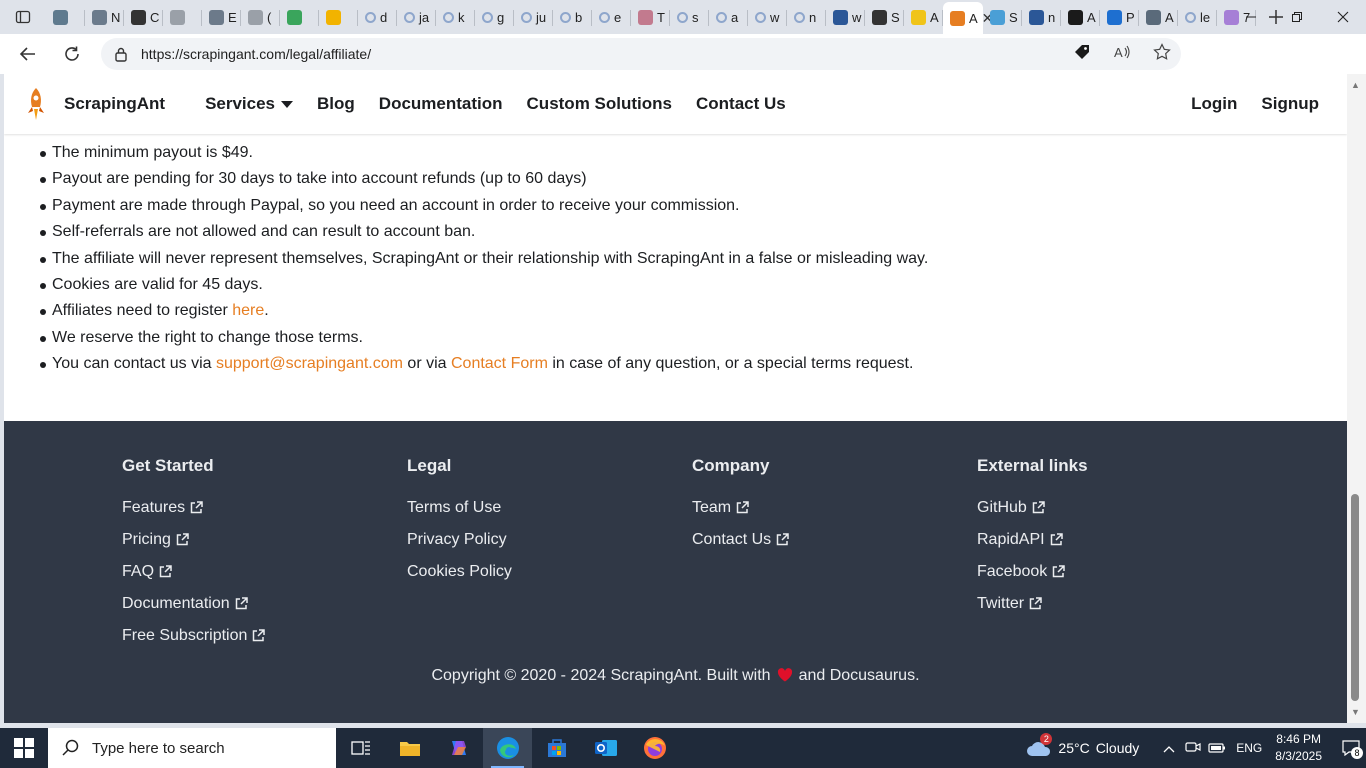  I want to click on signup-link: Signup, so click(1290, 104).